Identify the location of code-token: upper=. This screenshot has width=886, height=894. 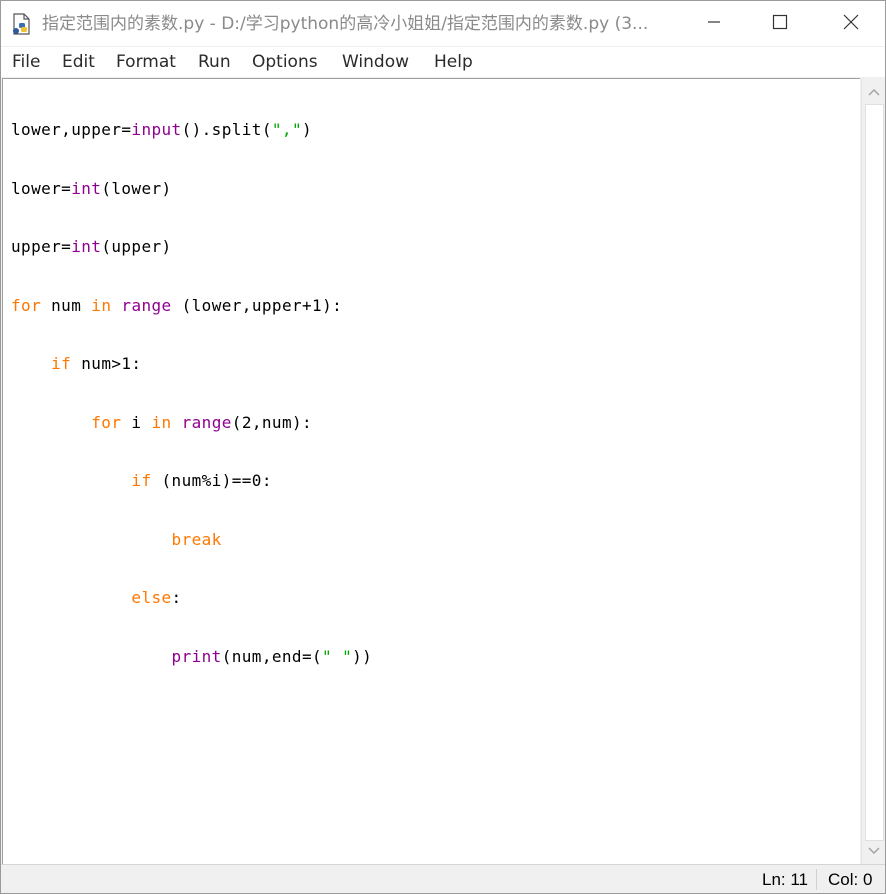
(41, 246).